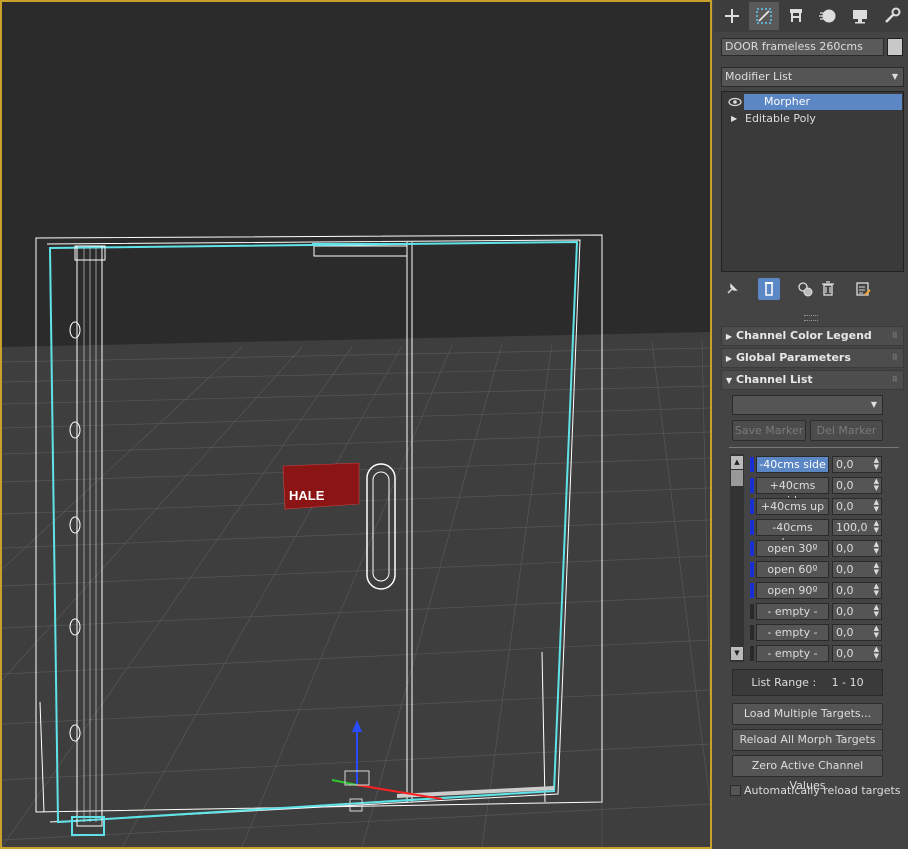 The height and width of the screenshot is (849, 908). I want to click on display-tab, so click(860, 16).